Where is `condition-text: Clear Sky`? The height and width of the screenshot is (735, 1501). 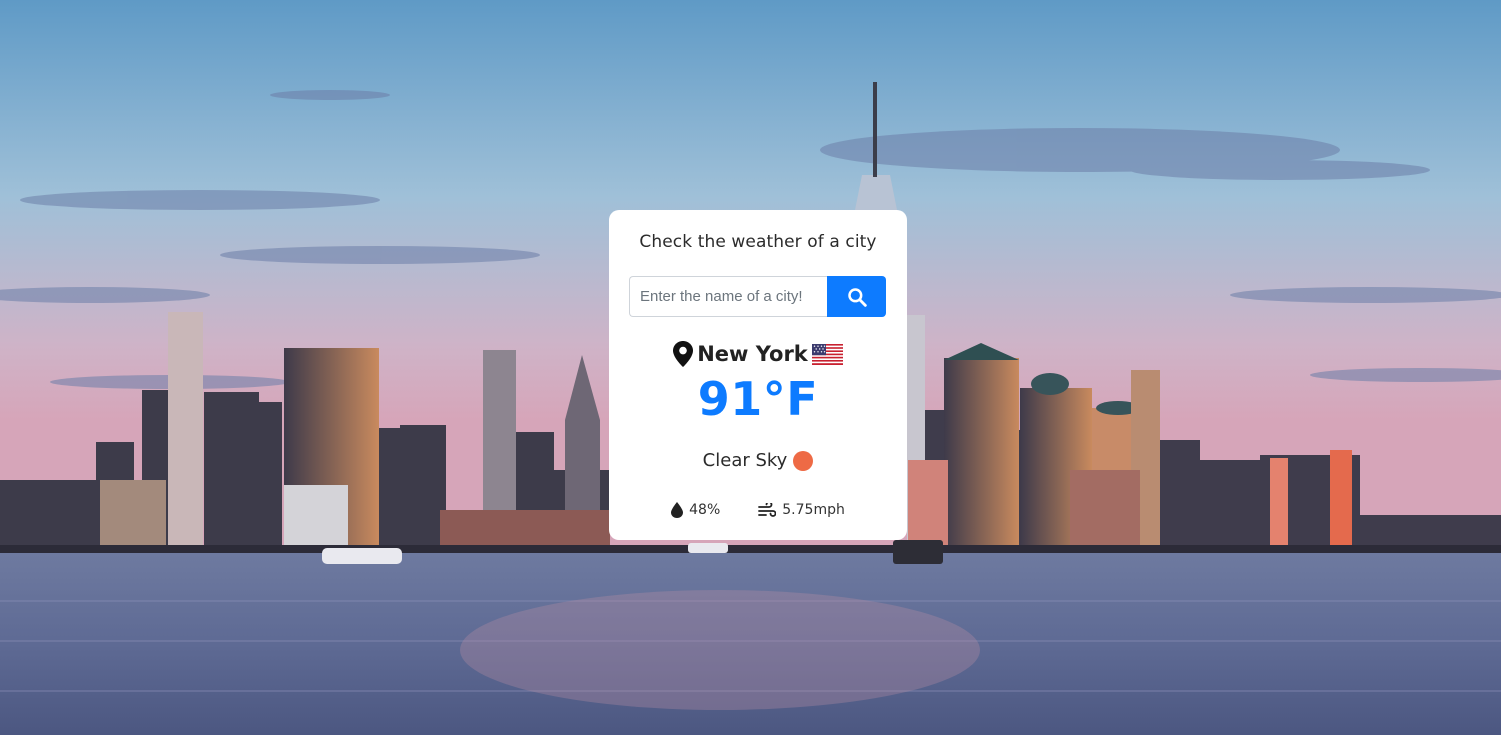 condition-text: Clear Sky is located at coordinates (745, 460).